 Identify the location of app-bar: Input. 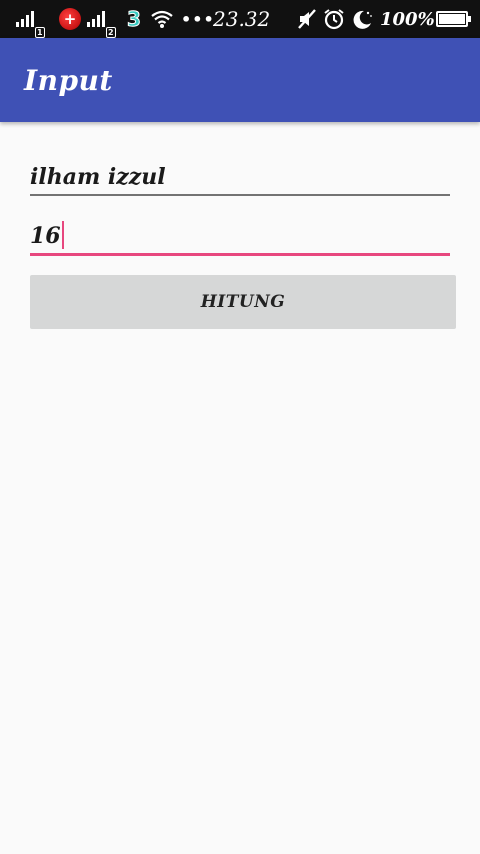
(240, 80).